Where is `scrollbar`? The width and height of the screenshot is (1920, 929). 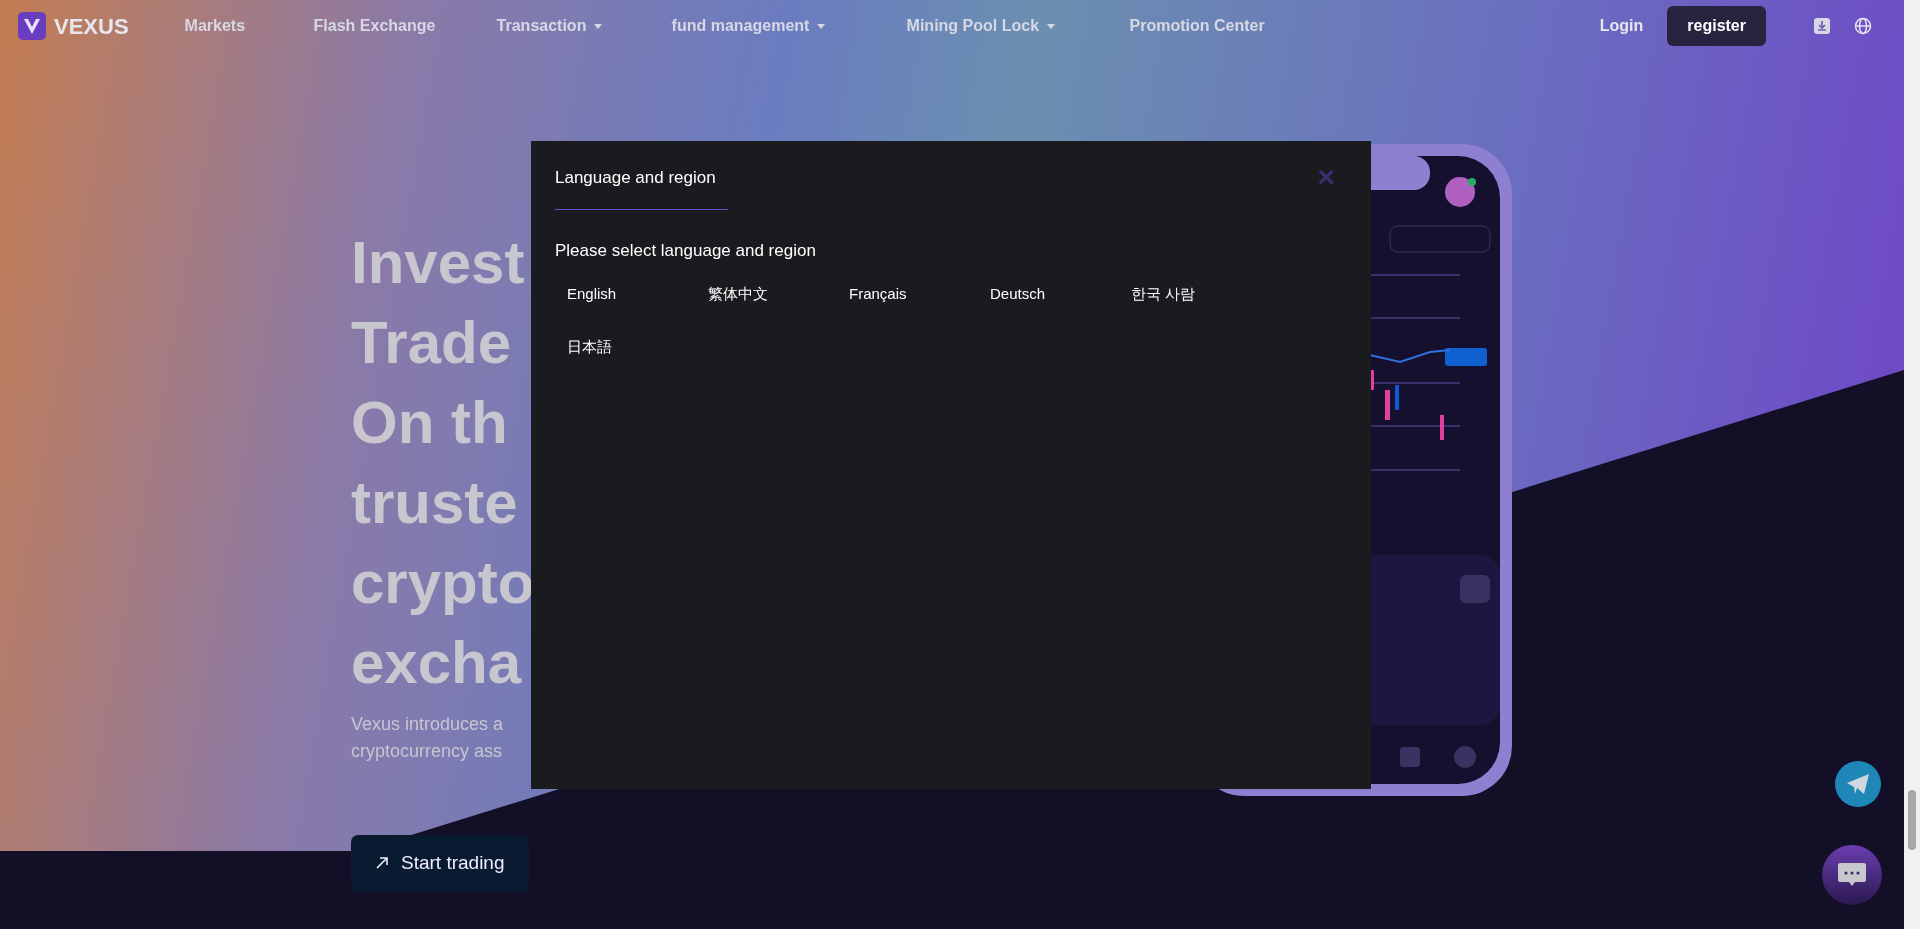
scrollbar is located at coordinates (1912, 464).